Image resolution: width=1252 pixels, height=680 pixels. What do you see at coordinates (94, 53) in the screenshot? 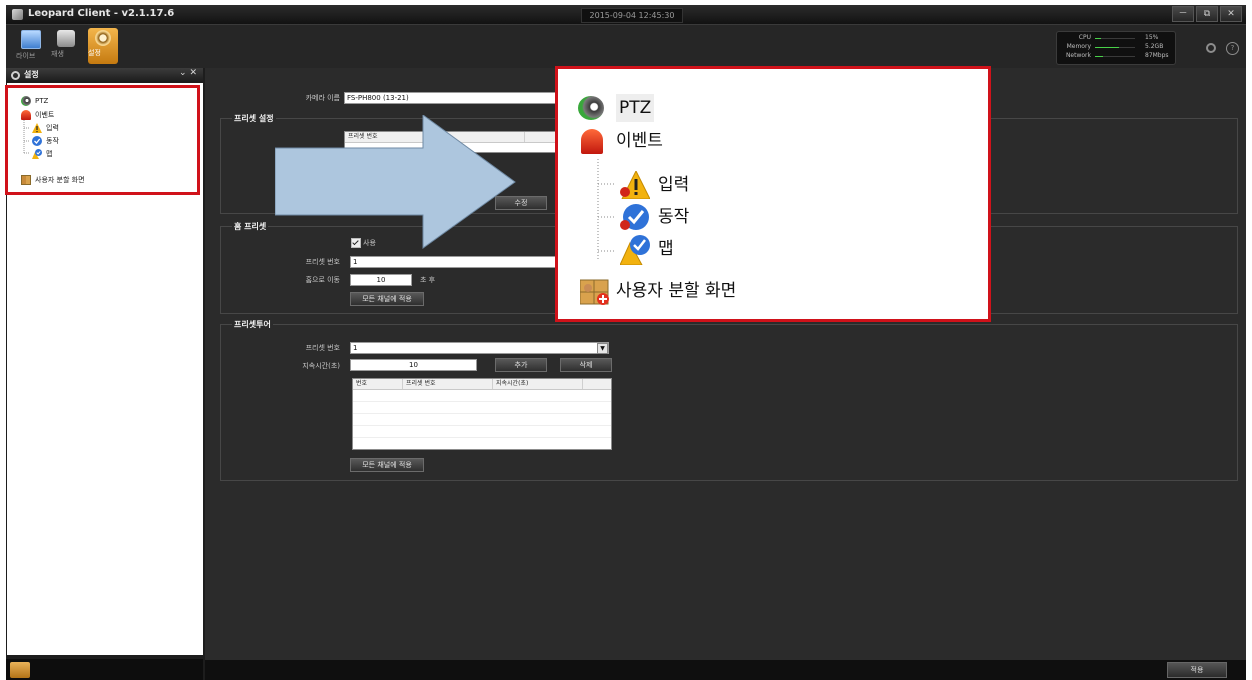
I see `toolbar-settings-label: 설정` at bounding box center [94, 53].